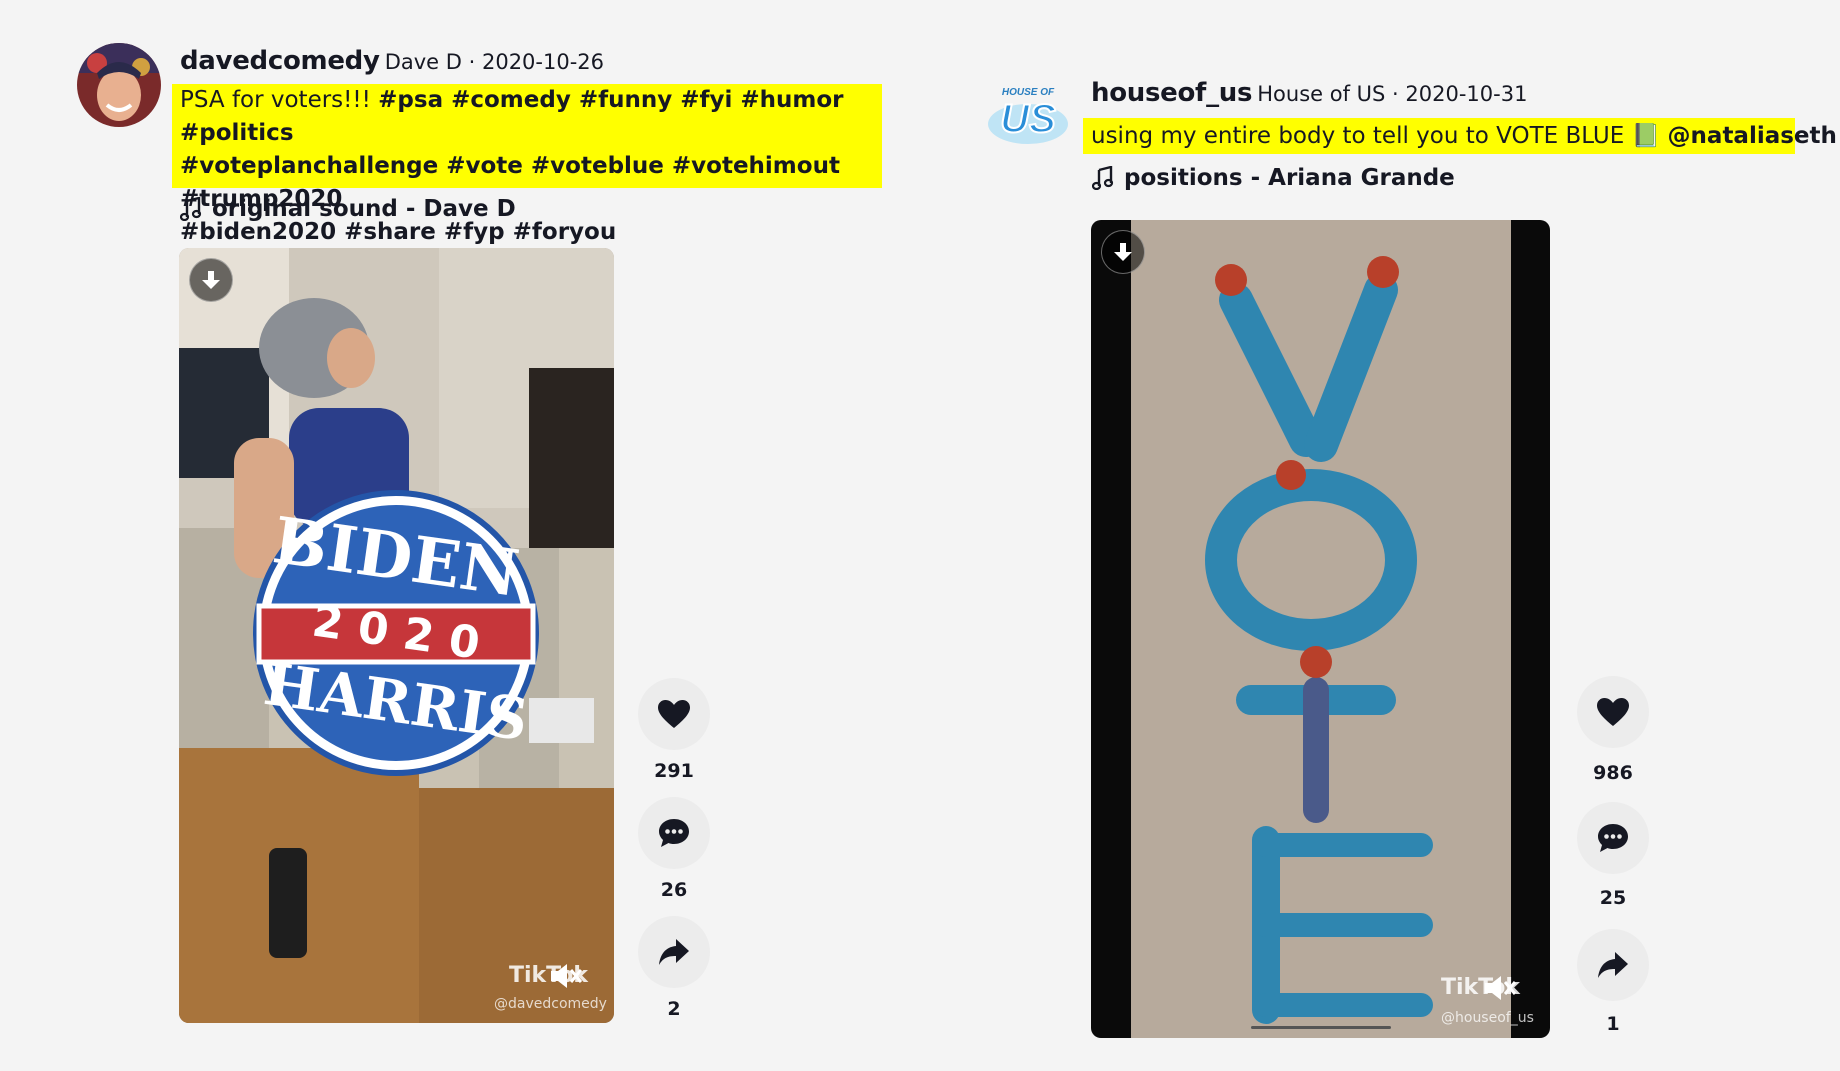  Describe the element at coordinates (1028, 119) in the screenshot. I see `logo-text-main: US` at that location.